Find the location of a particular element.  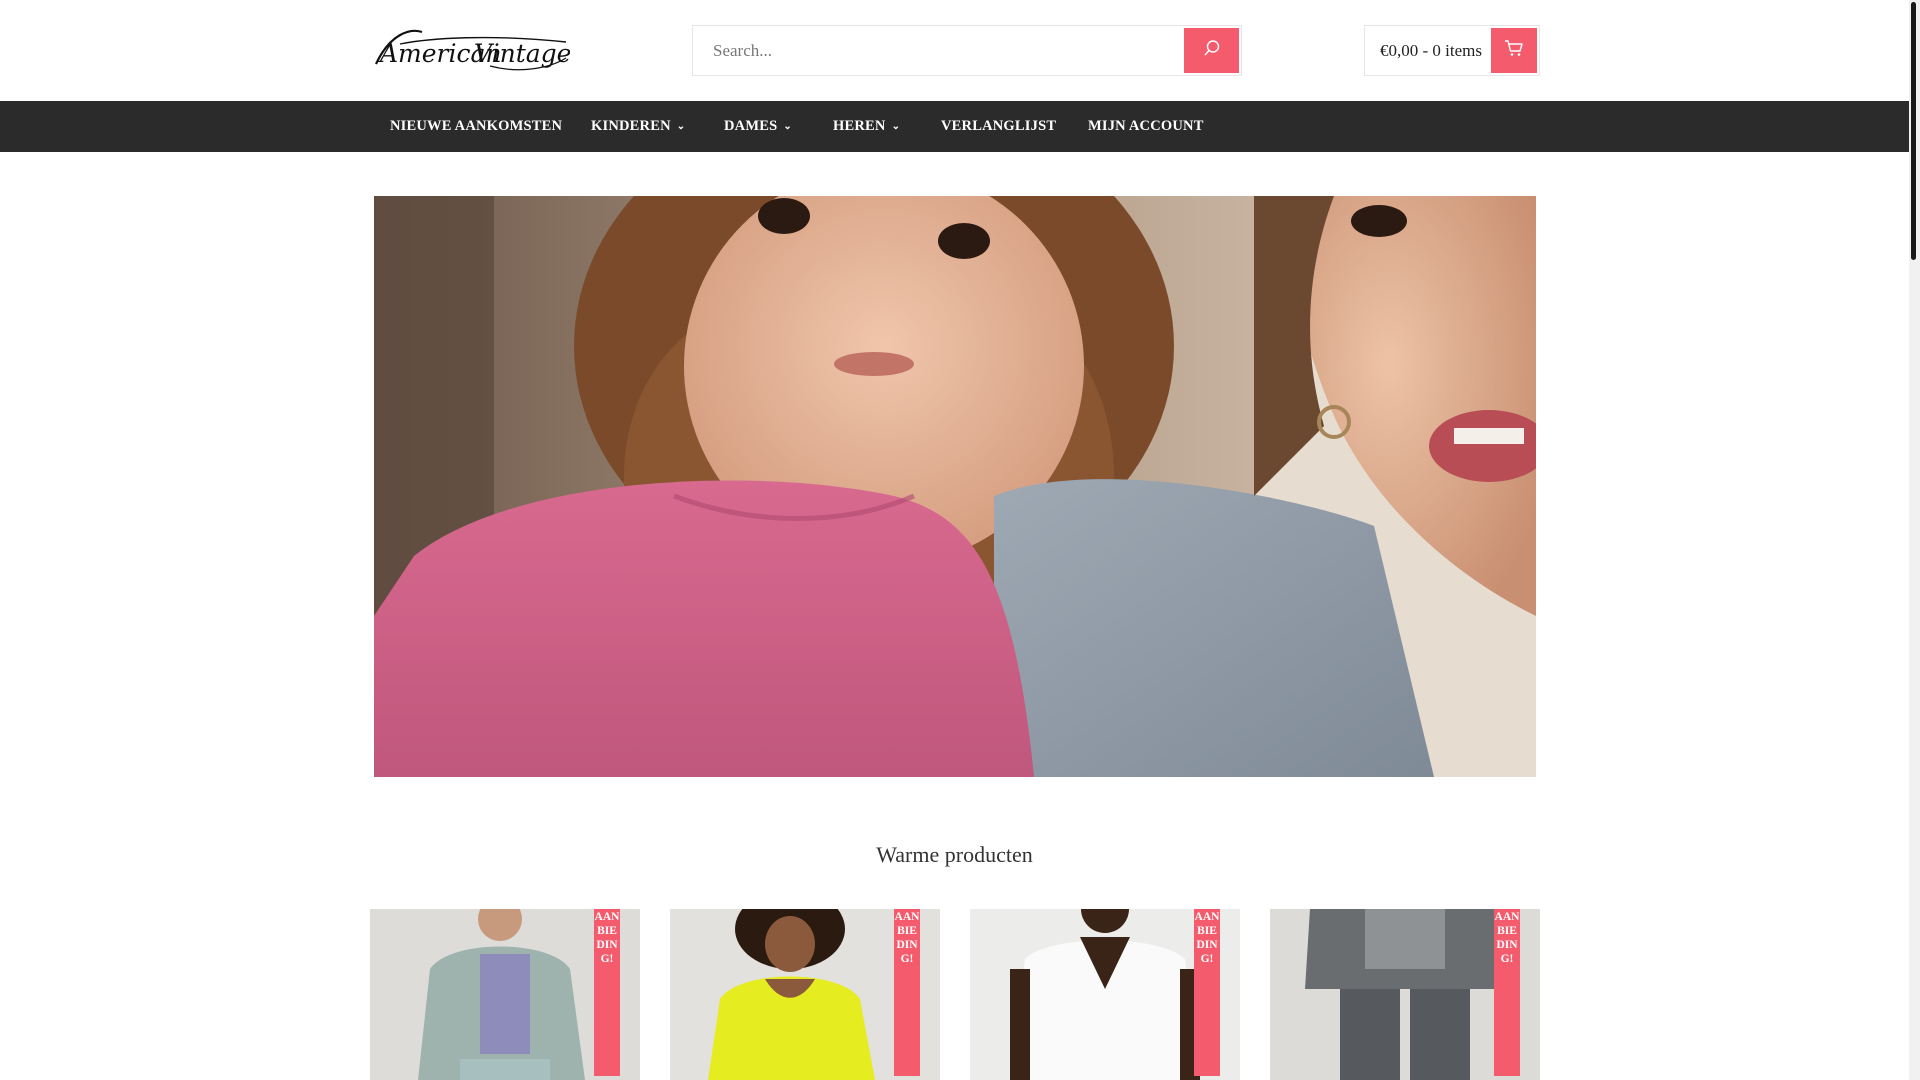

cart-widget: €0,00 - 0 items is located at coordinates (1452, 50).